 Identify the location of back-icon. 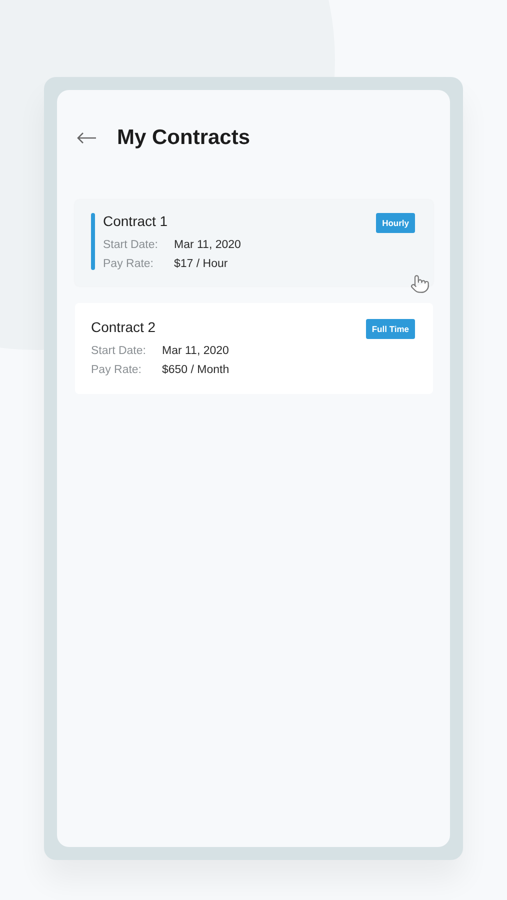
(87, 138).